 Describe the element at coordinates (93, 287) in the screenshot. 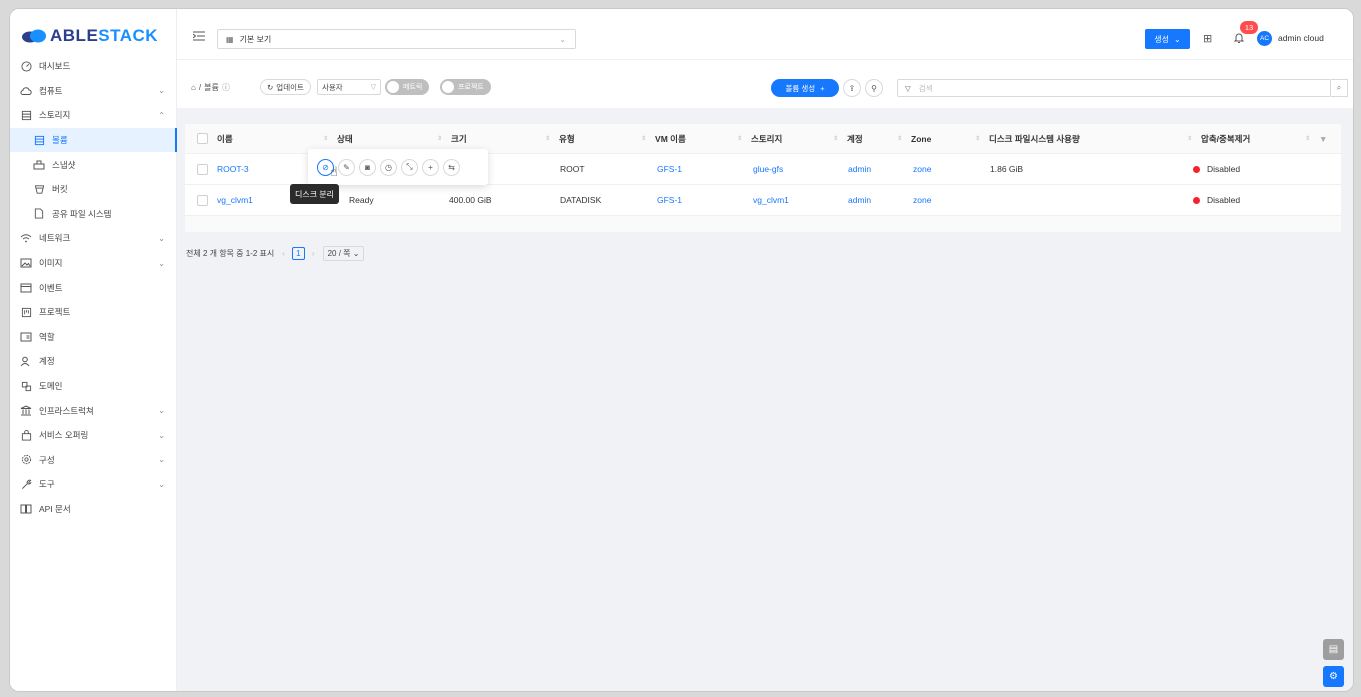

I see `sidebar-item-events: 이벤트` at that location.